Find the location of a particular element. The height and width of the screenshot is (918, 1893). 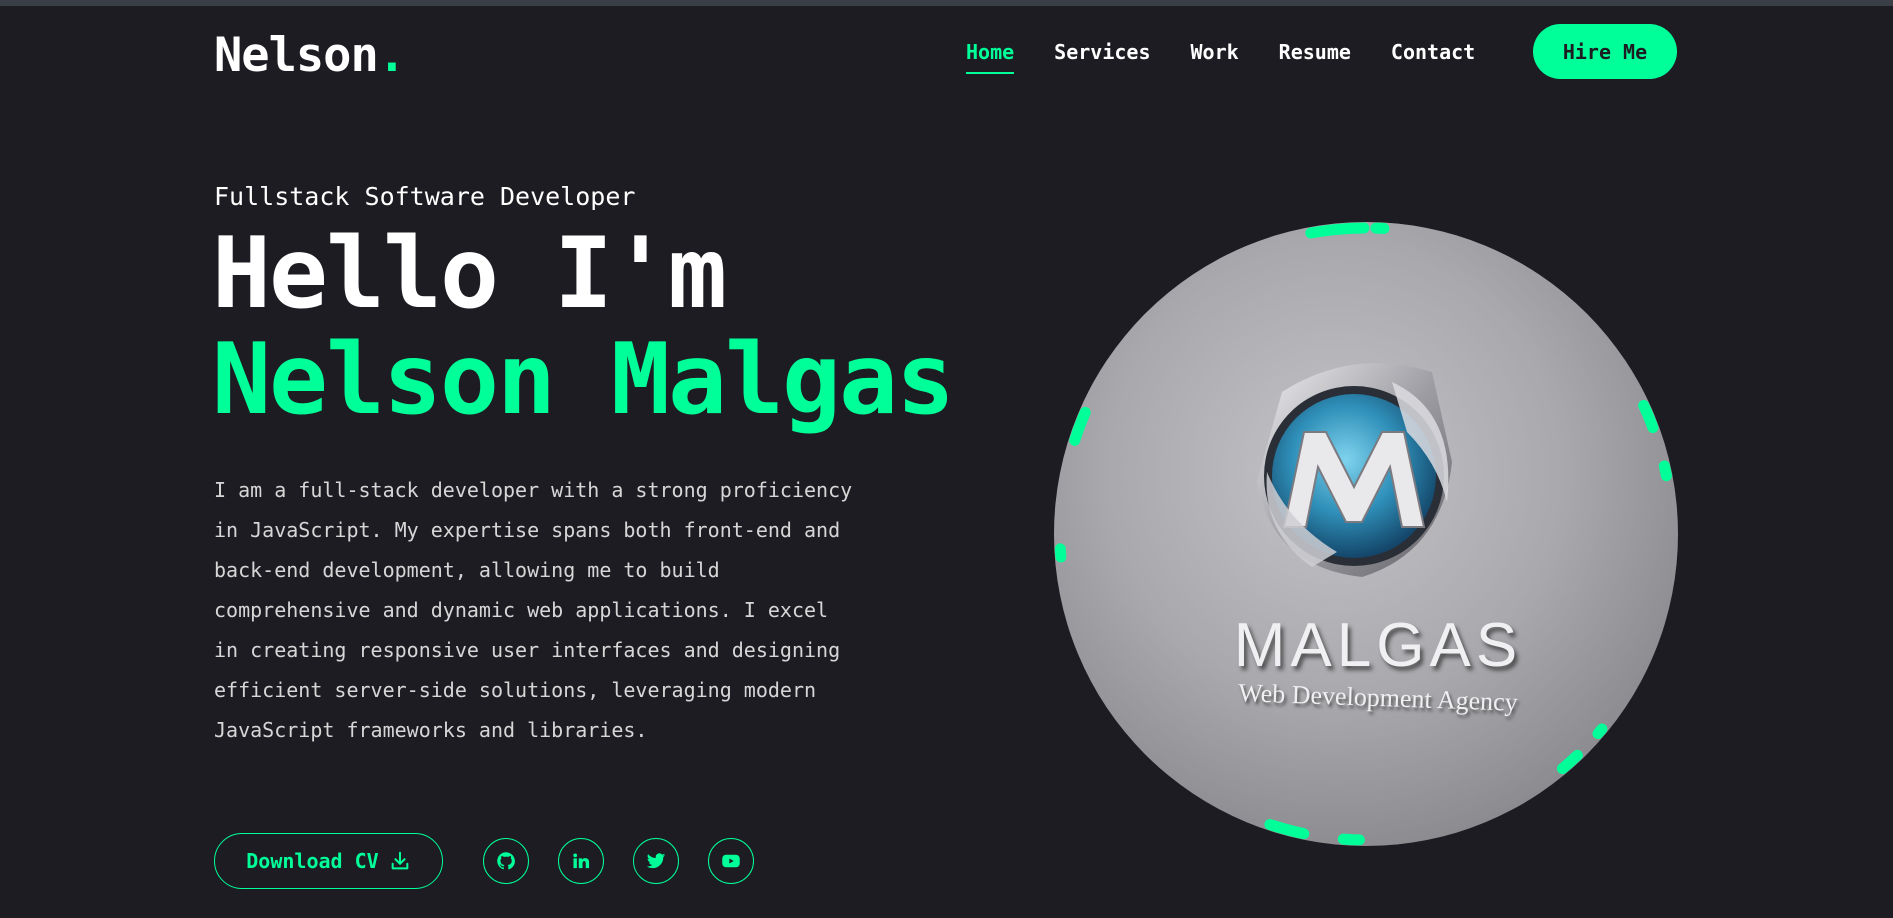

hire-me-button: Hire Me is located at coordinates (1605, 51).